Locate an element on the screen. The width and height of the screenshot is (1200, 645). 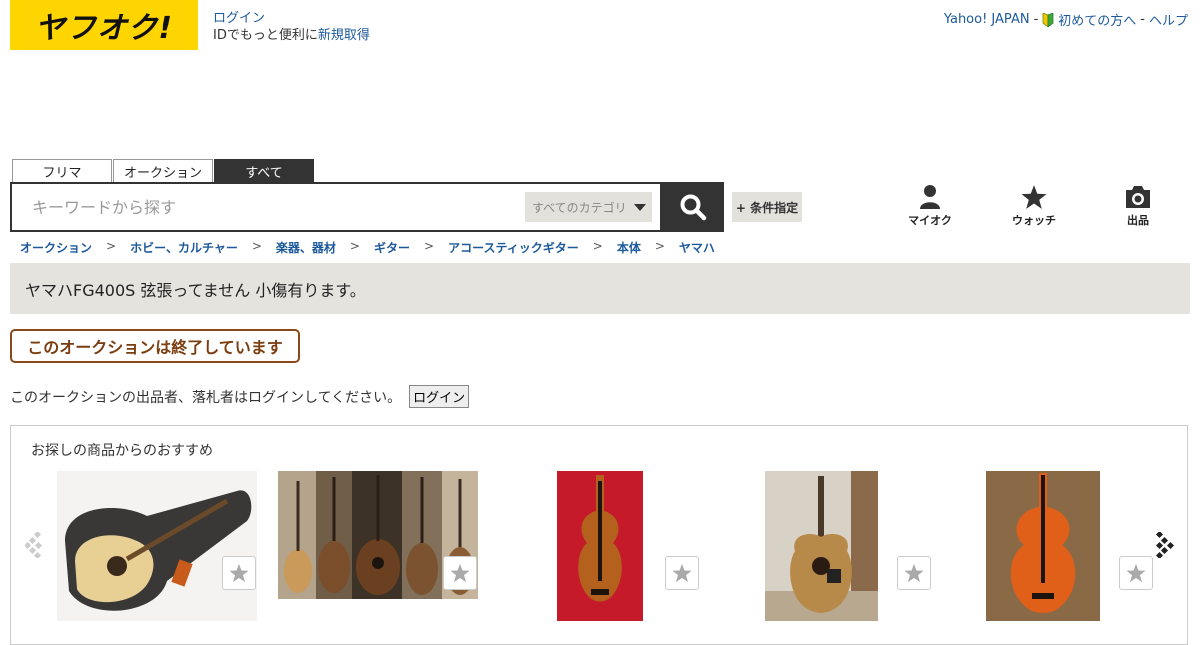
top-links: Yahoo! JAPAN - 初めての方へ - ヘルプ is located at coordinates (1066, 19).